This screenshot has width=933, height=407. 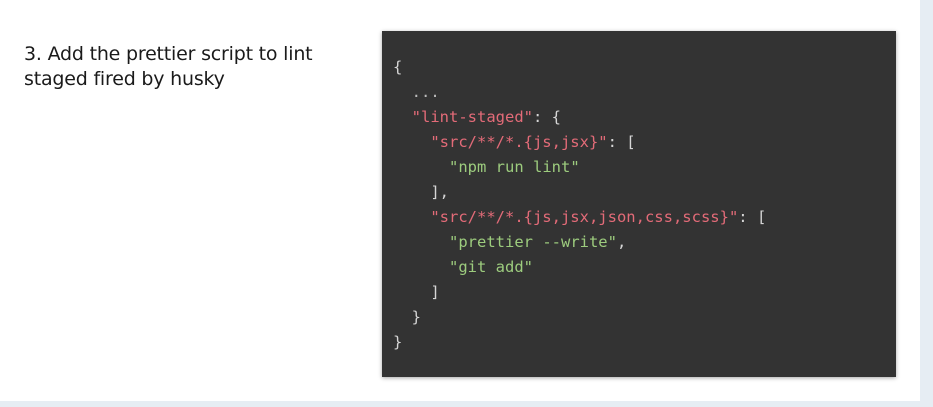 What do you see at coordinates (547, 117) in the screenshot?
I see `code-token-punct: : {` at bounding box center [547, 117].